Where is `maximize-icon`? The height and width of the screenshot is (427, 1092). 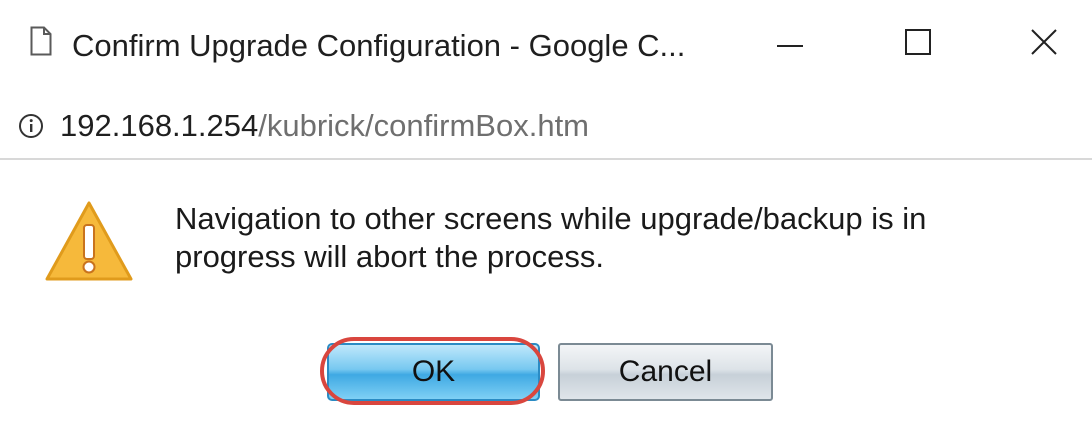 maximize-icon is located at coordinates (918, 44).